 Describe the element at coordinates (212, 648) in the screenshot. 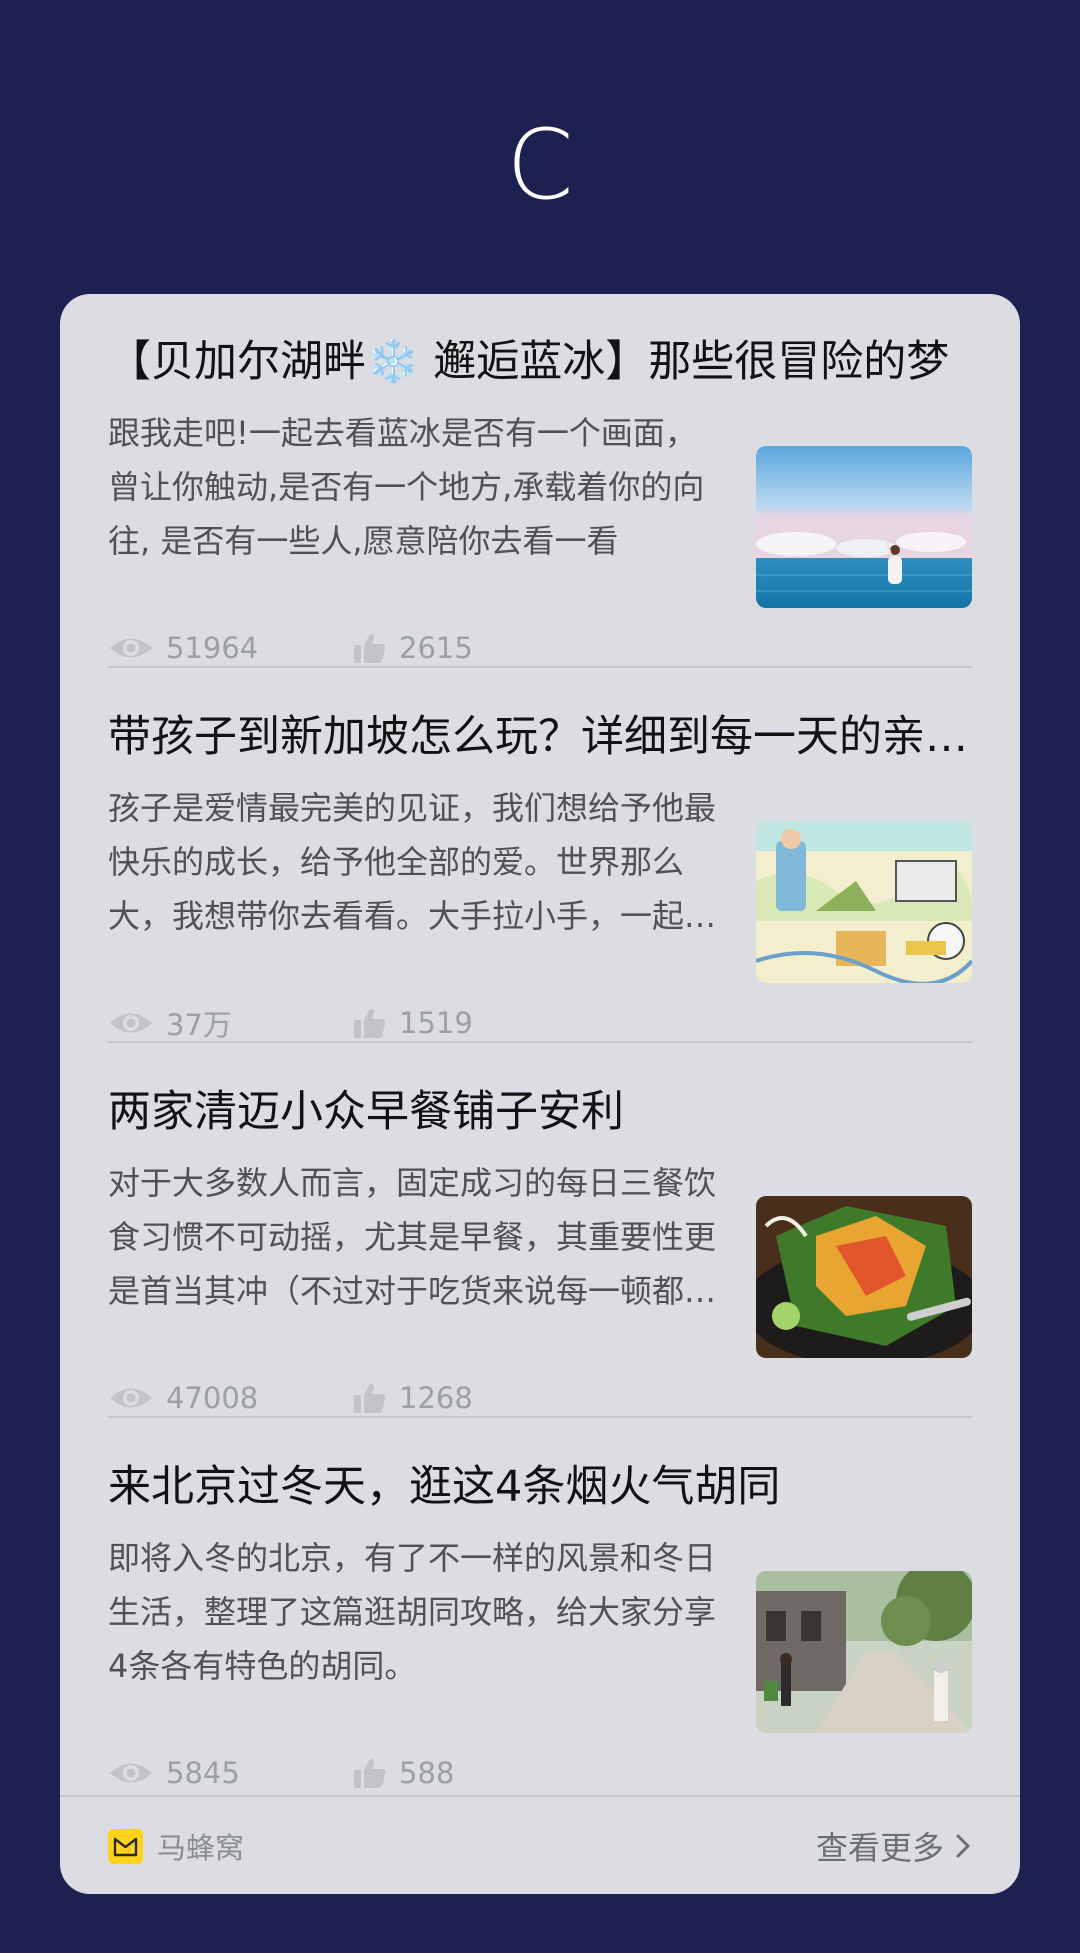

I see `views-count: 51964` at that location.